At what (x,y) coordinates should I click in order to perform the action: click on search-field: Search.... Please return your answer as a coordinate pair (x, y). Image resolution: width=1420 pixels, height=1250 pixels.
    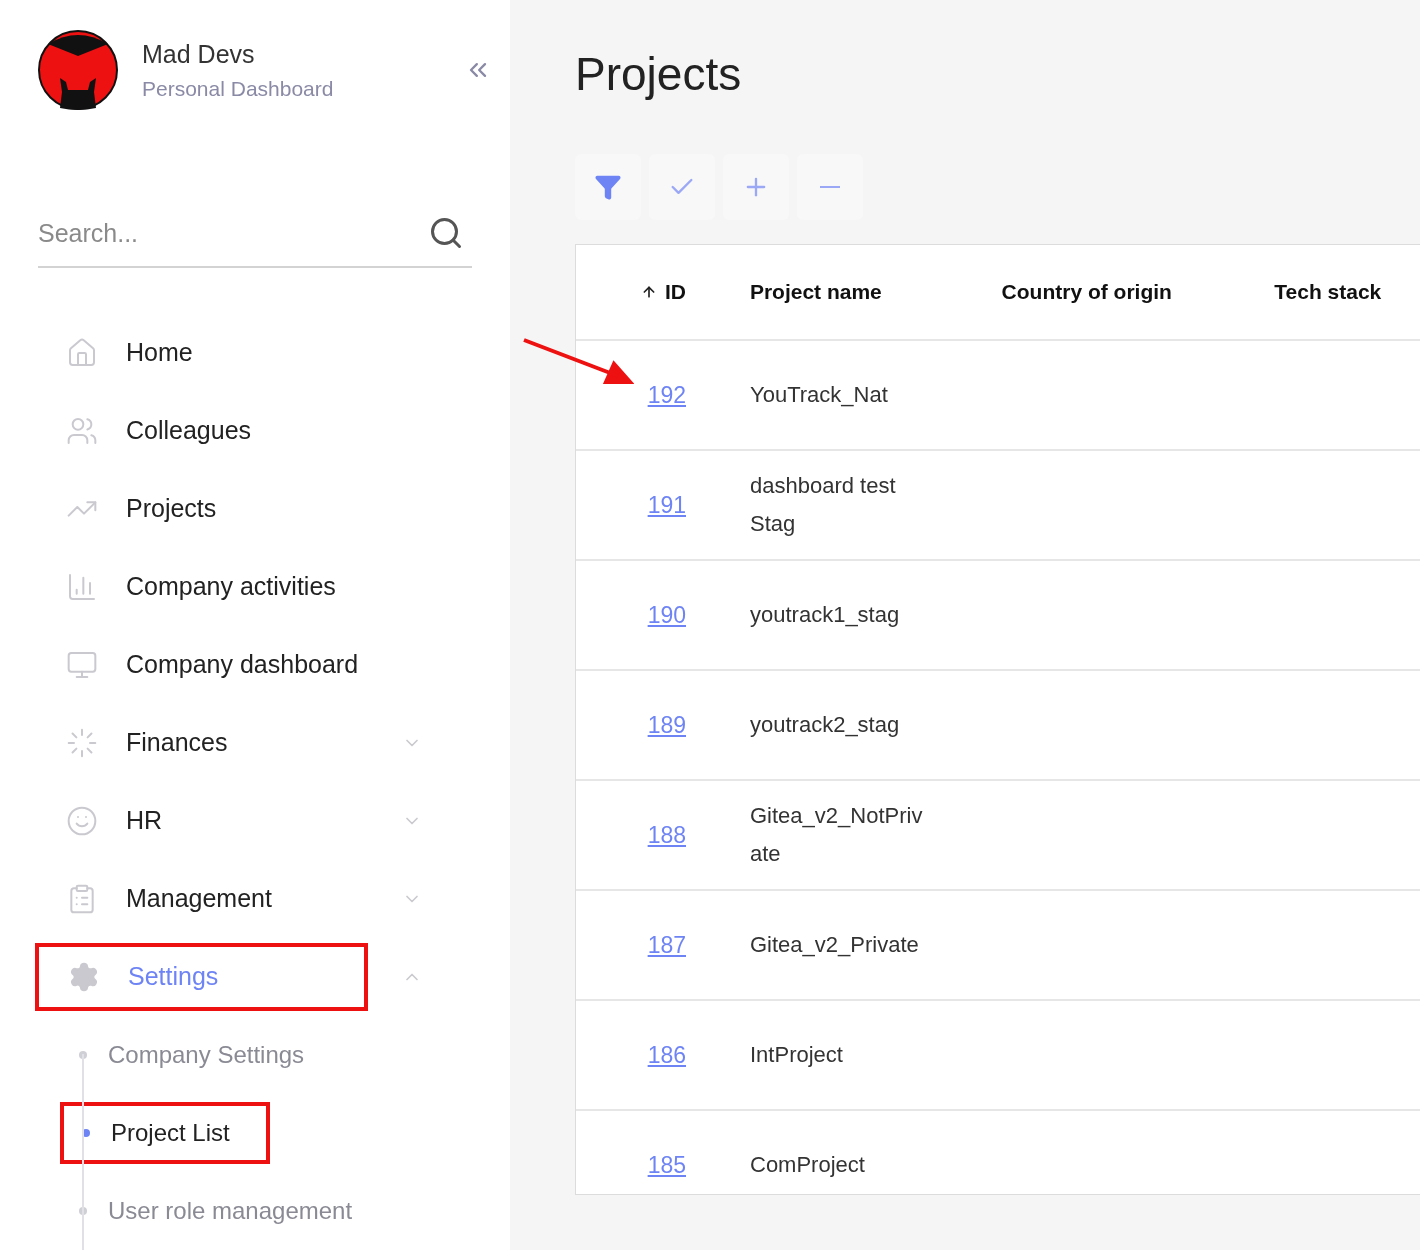
    Looking at the image, I should click on (233, 234).